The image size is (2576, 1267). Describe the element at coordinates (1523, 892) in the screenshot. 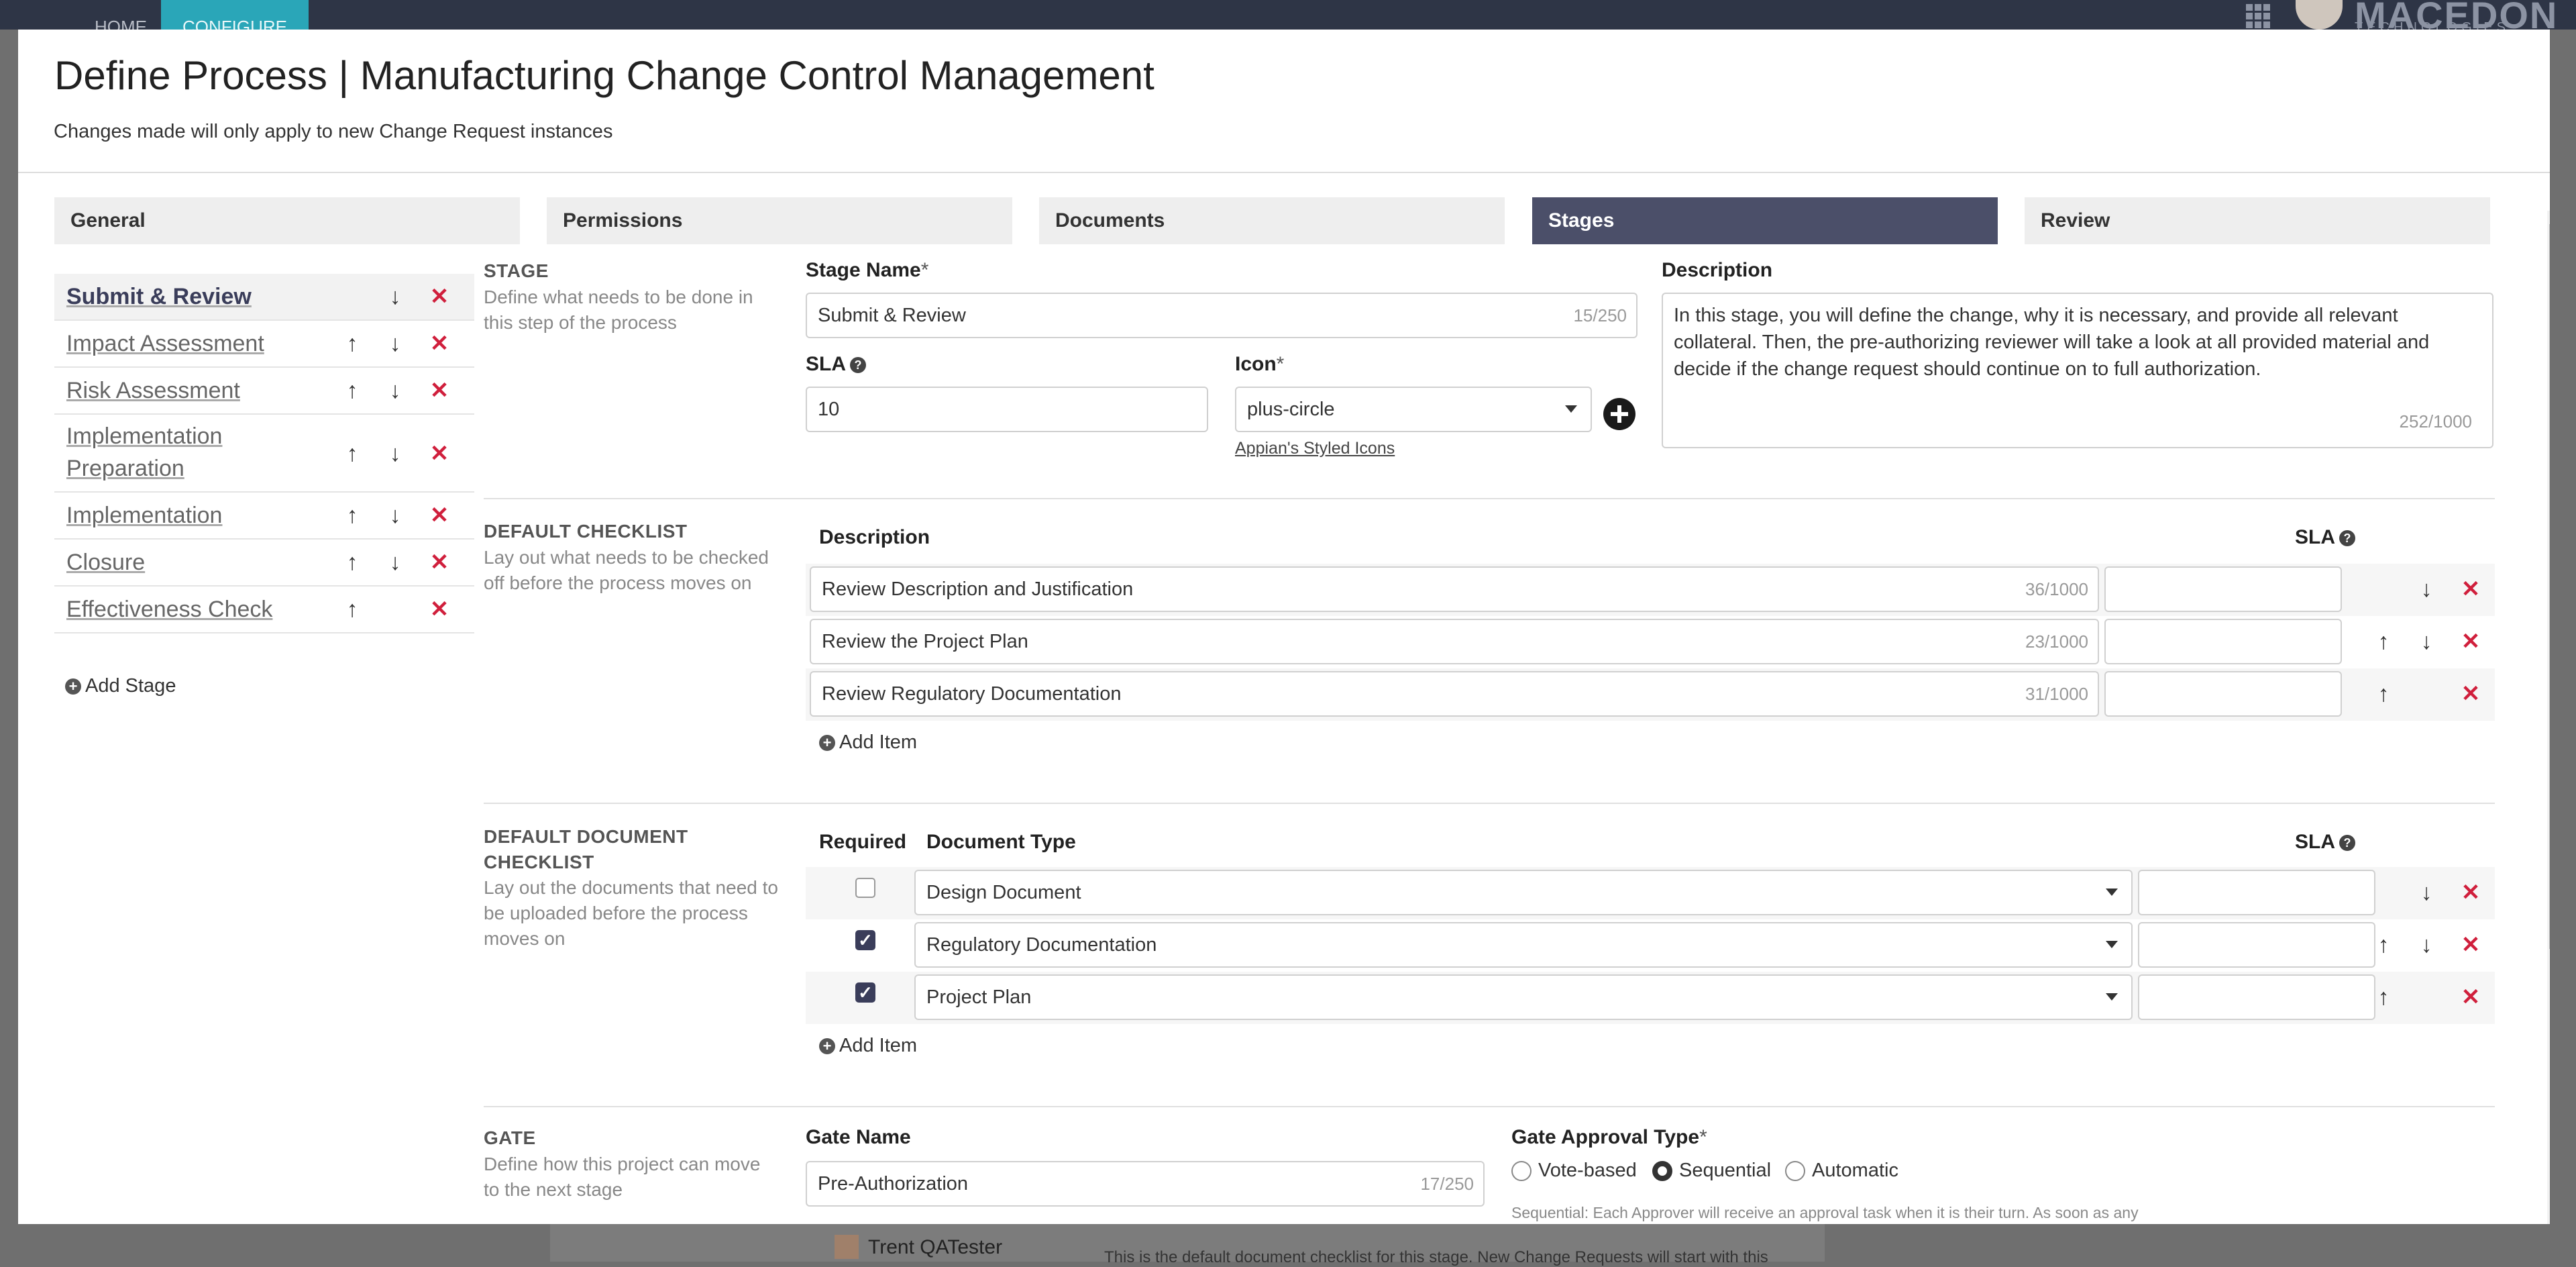

I see `document-type-select: Design Document` at that location.